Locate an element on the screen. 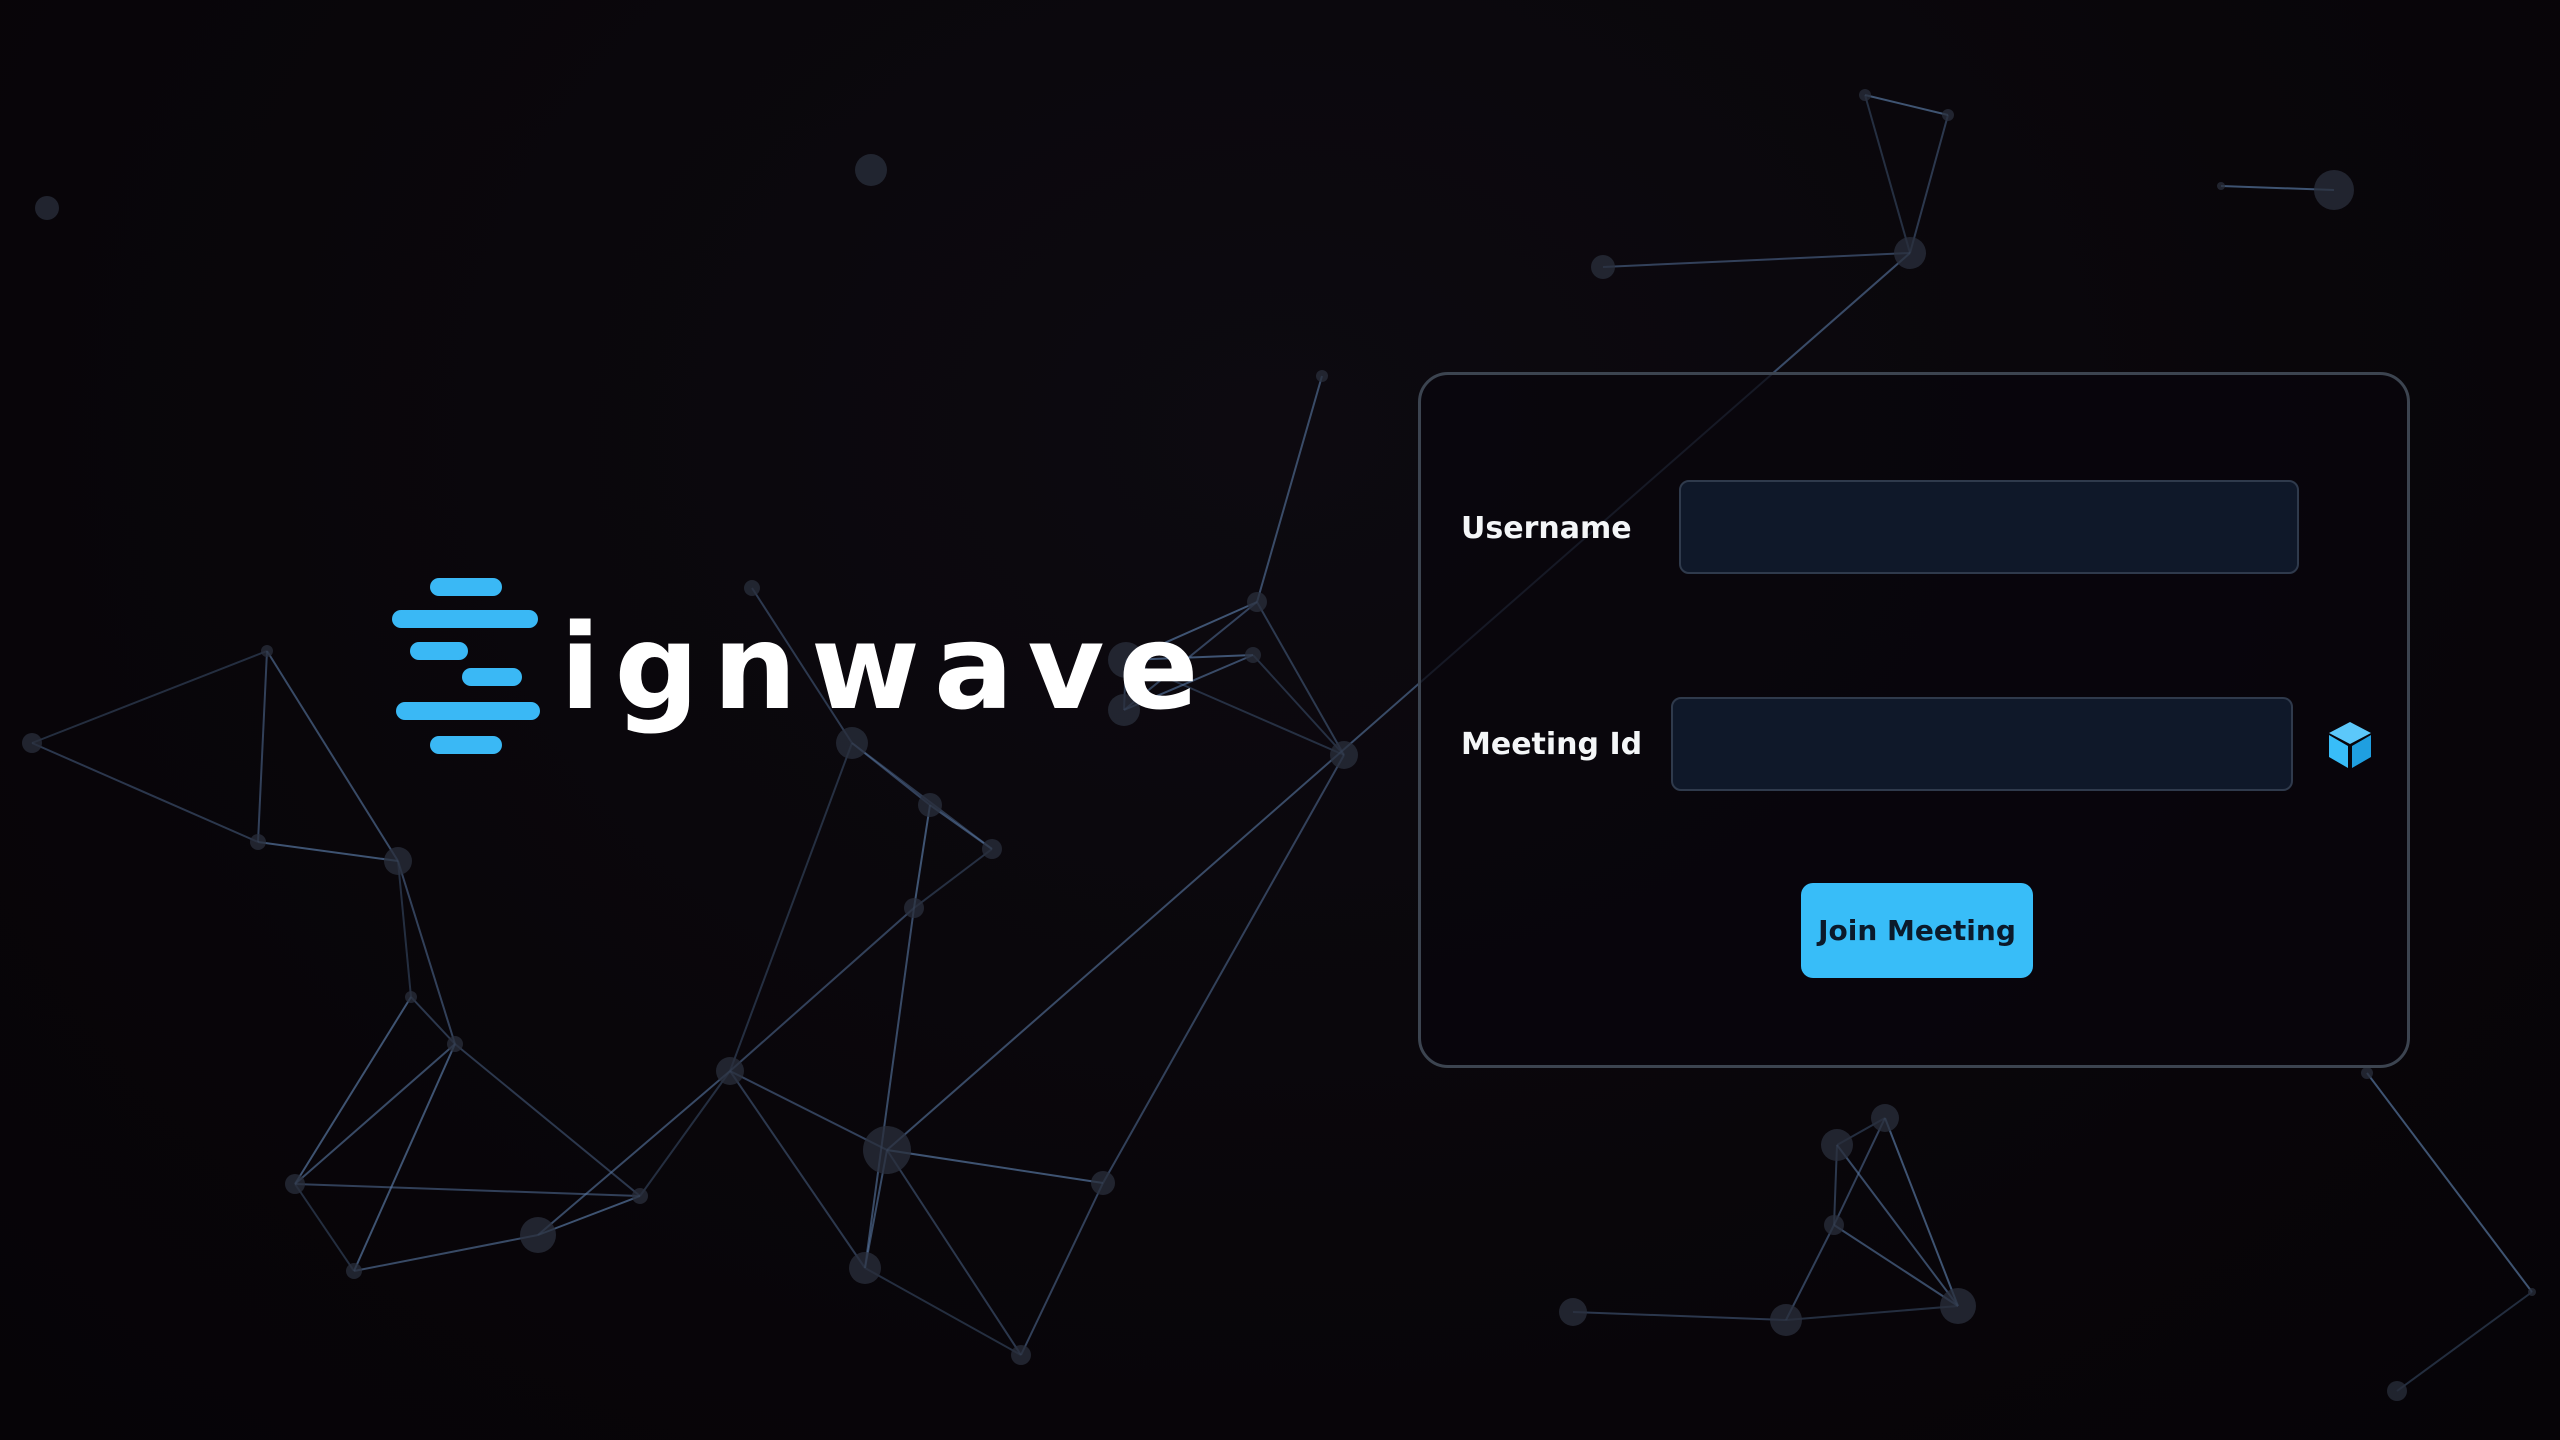  username-input is located at coordinates (1989, 527).